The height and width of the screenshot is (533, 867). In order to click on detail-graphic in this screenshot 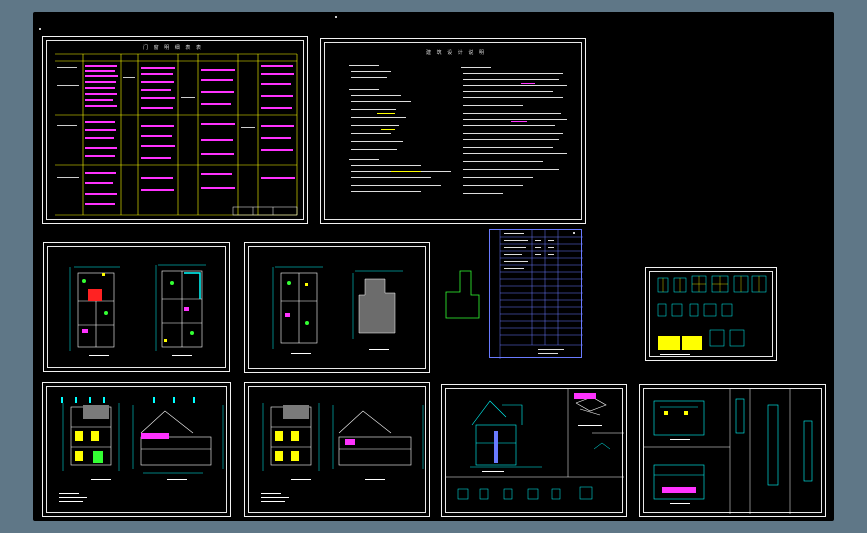, I will do `click(728, 451)`.